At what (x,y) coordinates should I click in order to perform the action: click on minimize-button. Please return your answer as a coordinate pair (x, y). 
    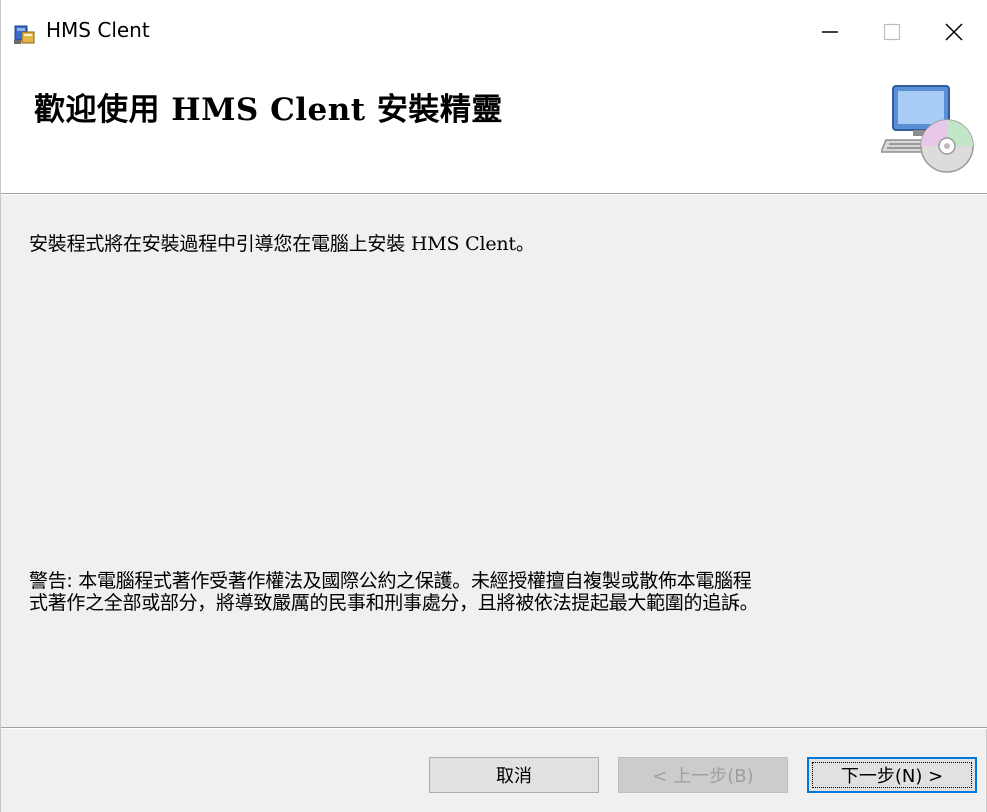
    Looking at the image, I should click on (830, 32).